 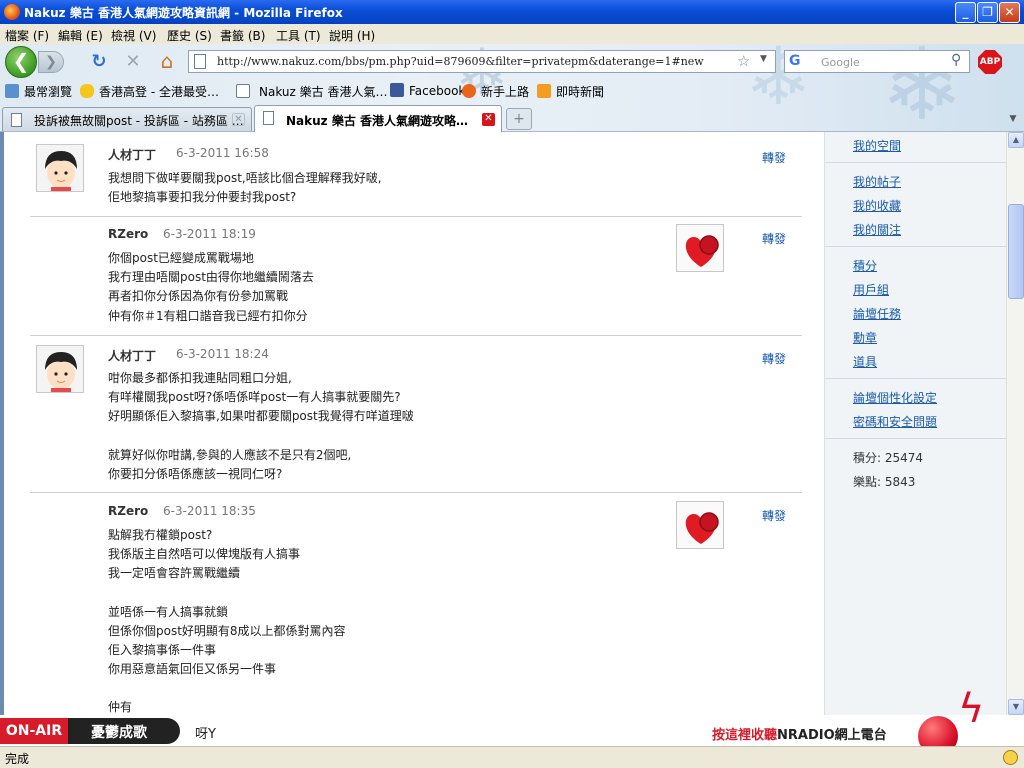 What do you see at coordinates (1016, 251) in the screenshot?
I see `scroll-thumb` at bounding box center [1016, 251].